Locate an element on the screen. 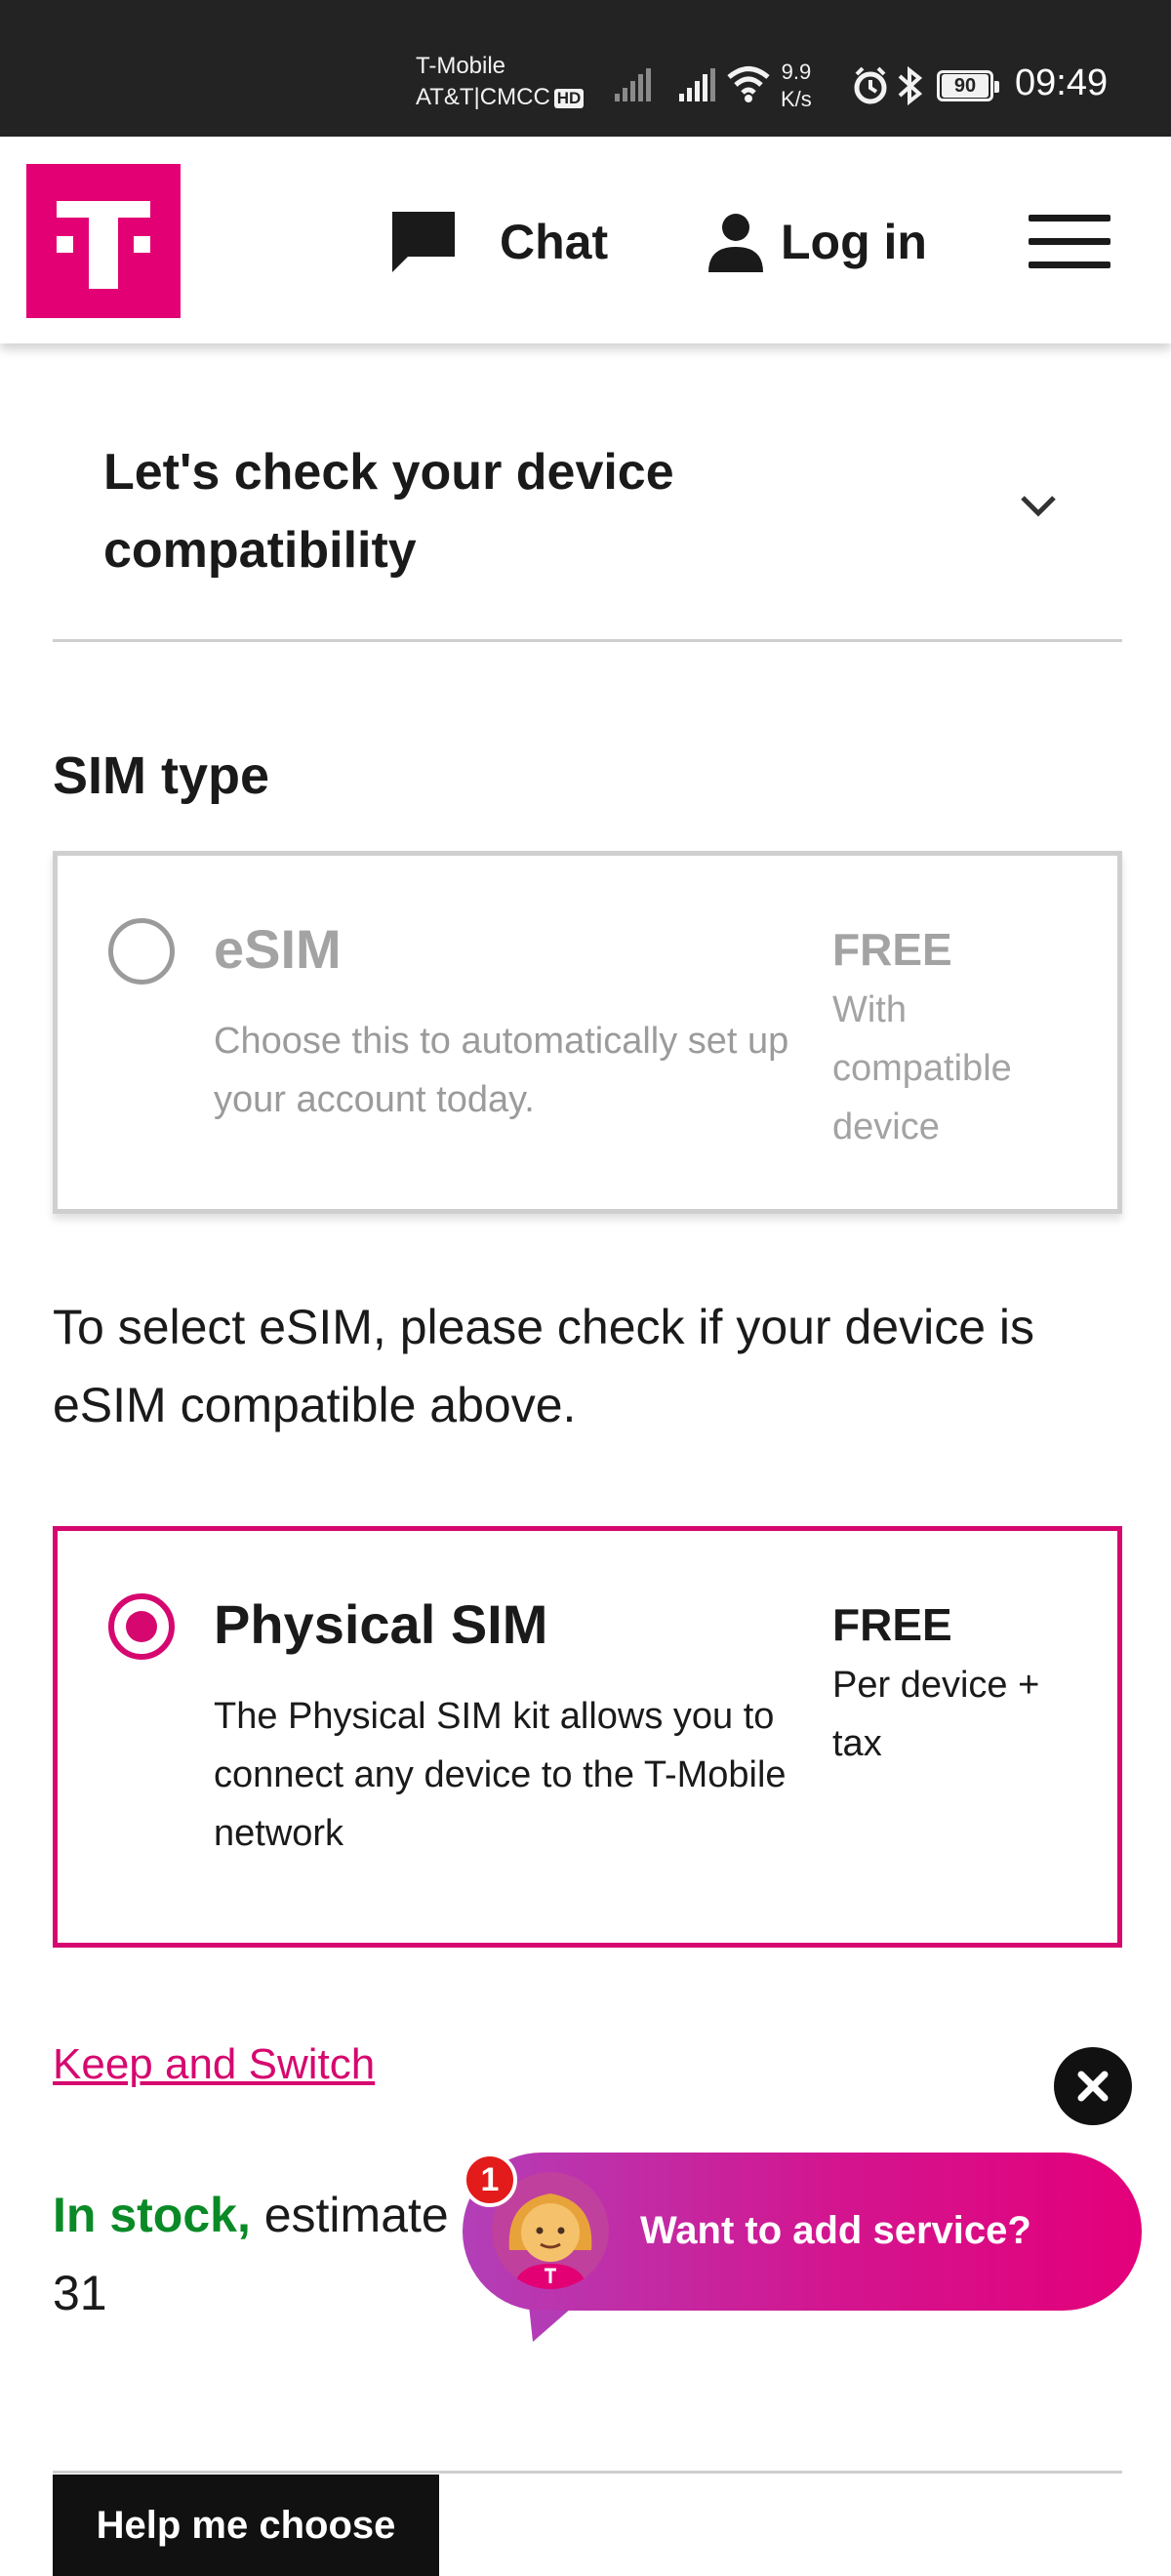  bluetooth-icon is located at coordinates (910, 85).